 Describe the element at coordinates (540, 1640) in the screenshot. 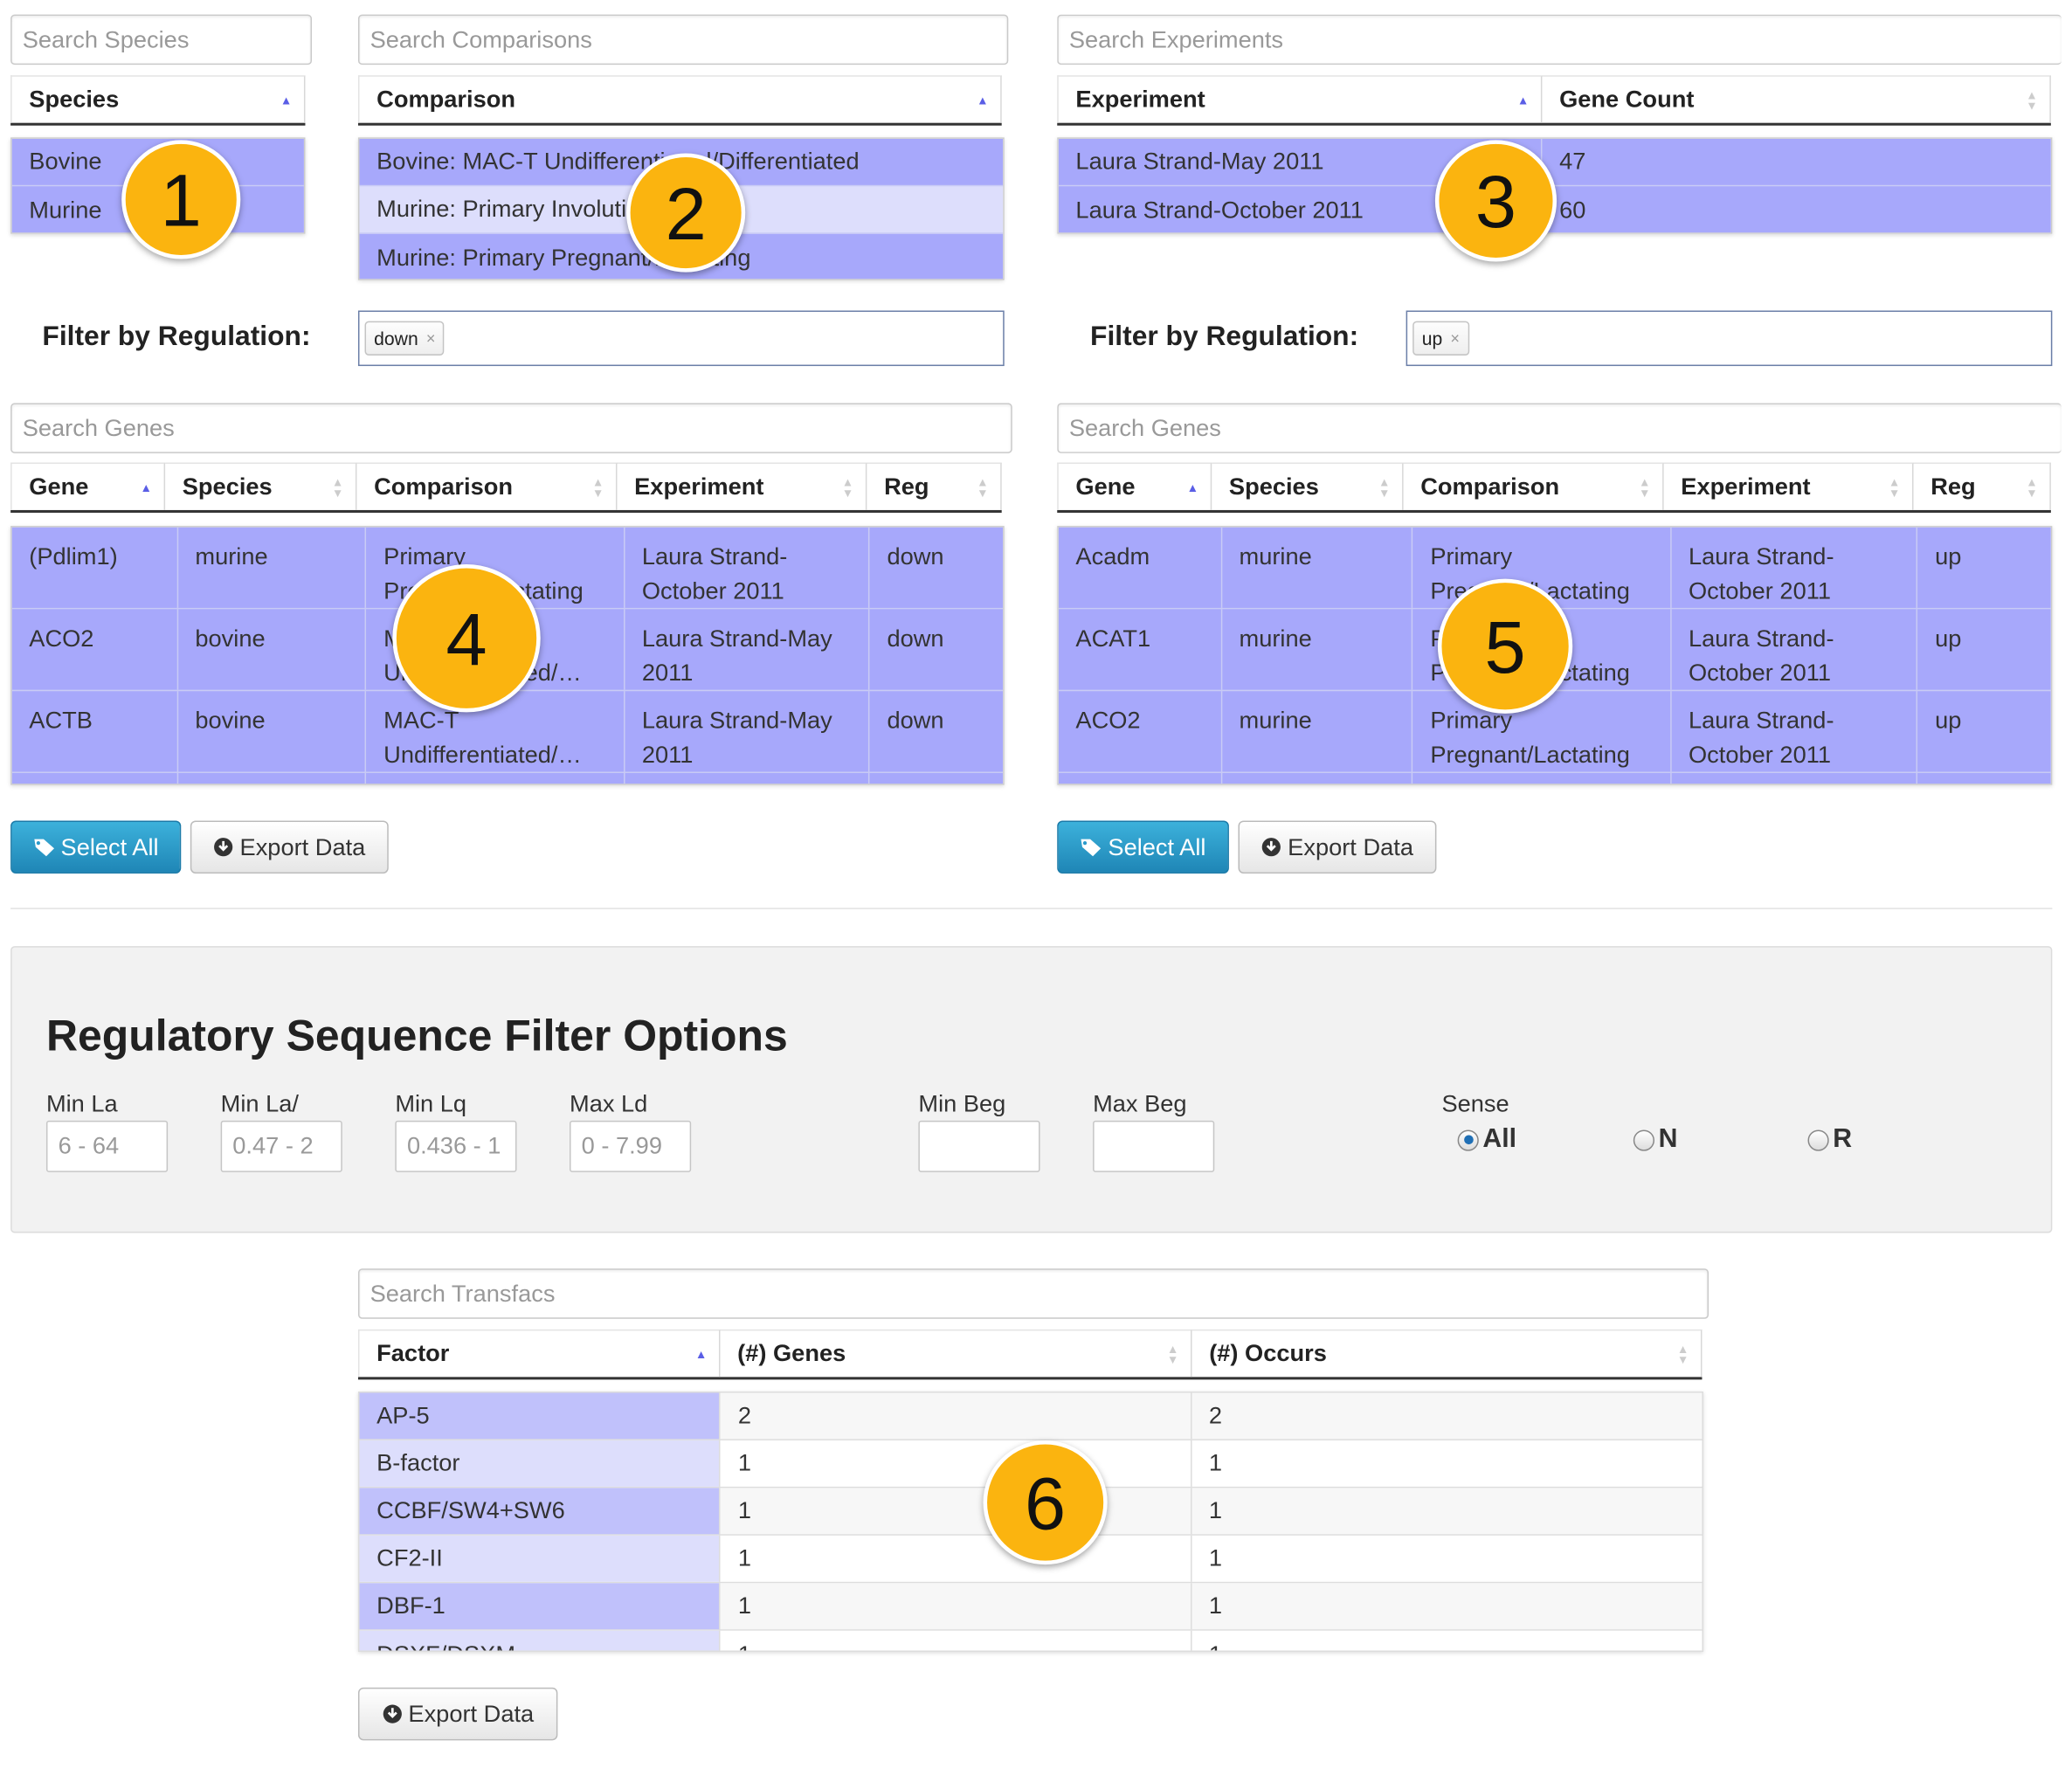

I see `factor-cell: DSXF/DSXM` at that location.